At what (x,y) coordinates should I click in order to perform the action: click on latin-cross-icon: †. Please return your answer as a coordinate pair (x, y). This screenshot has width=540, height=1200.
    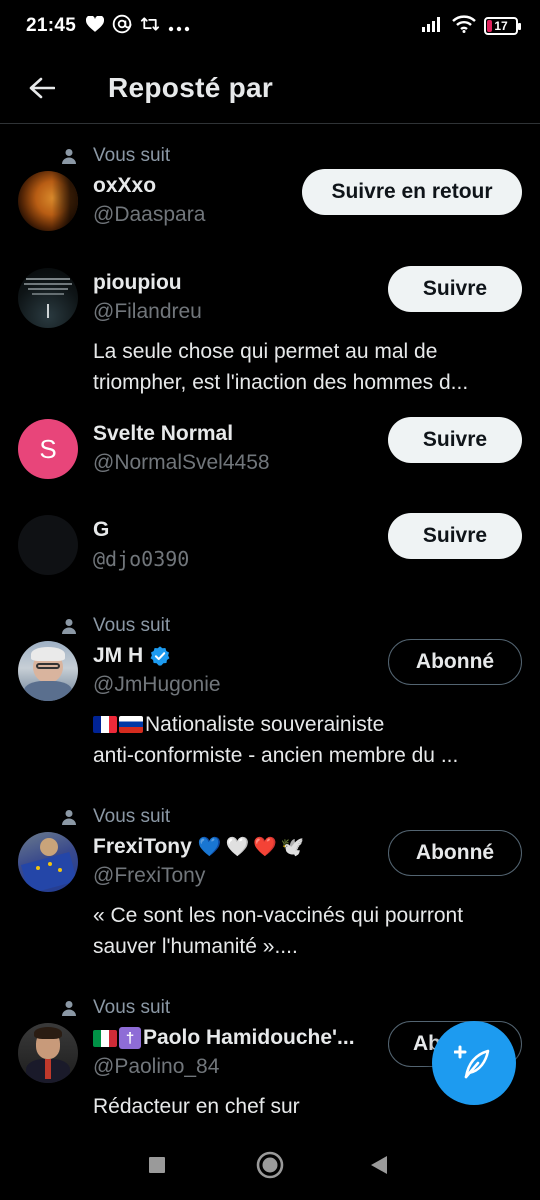
    Looking at the image, I should click on (130, 1038).